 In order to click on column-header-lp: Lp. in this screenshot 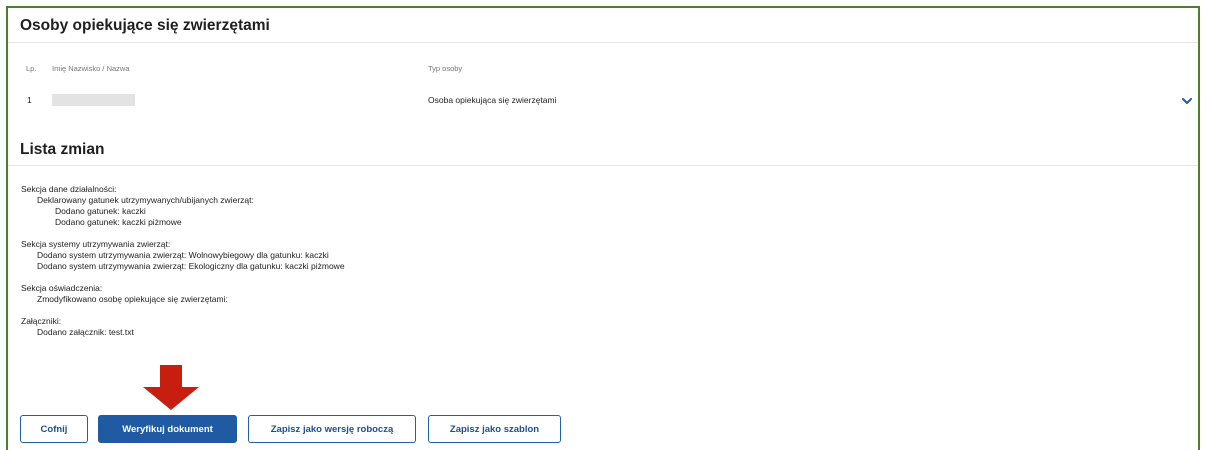, I will do `click(31, 68)`.